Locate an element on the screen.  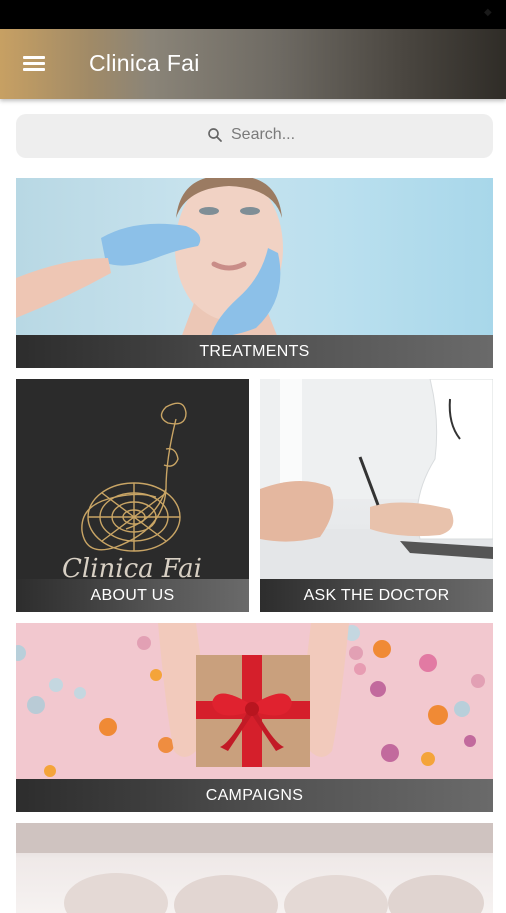
logo-text: Clinica Fai is located at coordinates (132, 566).